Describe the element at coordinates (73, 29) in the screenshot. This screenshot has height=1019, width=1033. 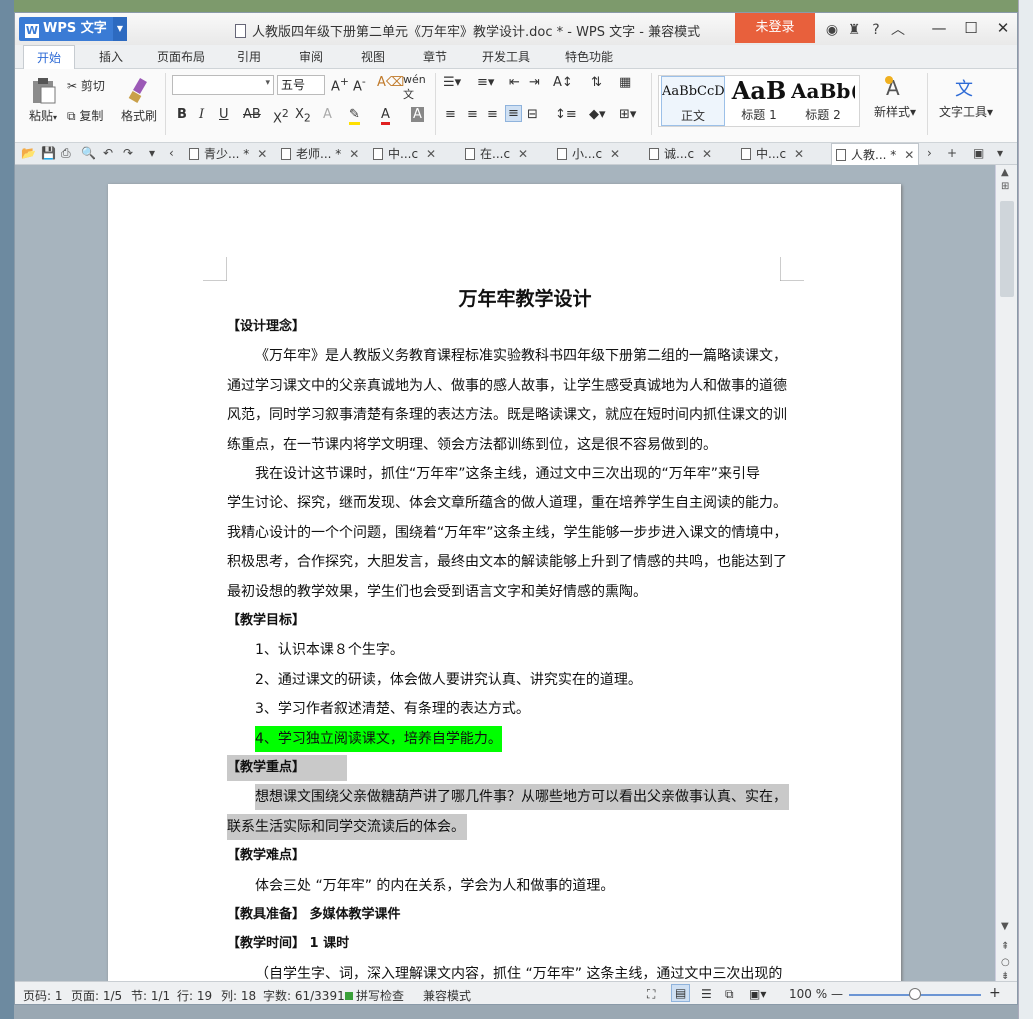
I see `wps-app-menu-button: W WPS 文字 ▼` at that location.